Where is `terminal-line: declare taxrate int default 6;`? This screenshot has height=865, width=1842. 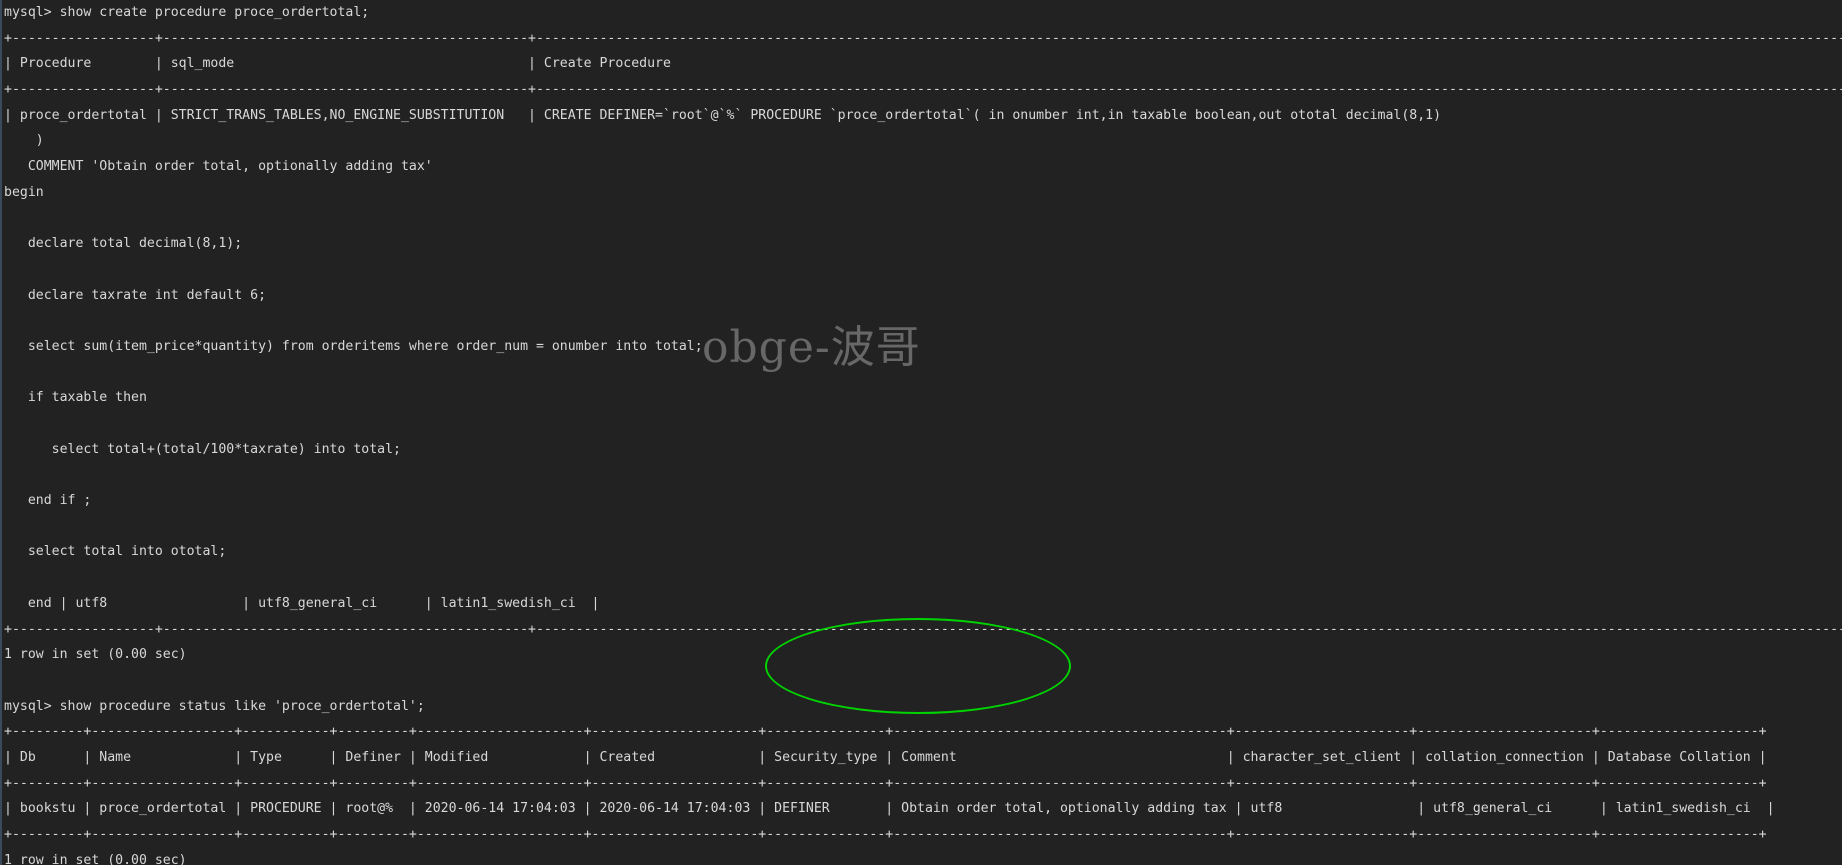 terminal-line: declare taxrate int default 6; is located at coordinates (135, 295).